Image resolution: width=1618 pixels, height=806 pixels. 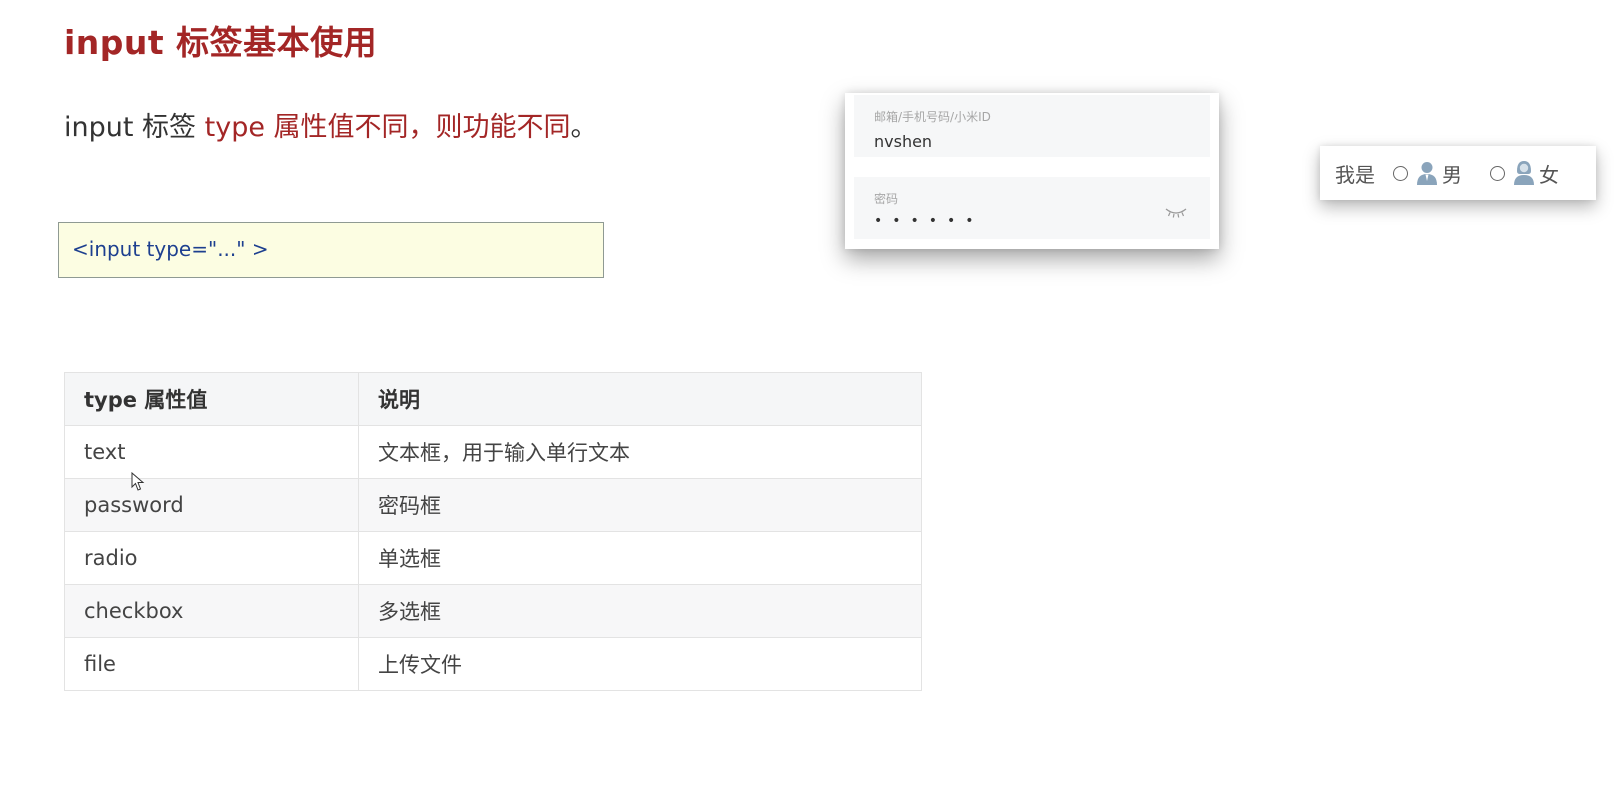 What do you see at coordinates (138, 481) in the screenshot?
I see `mouse-cursor-icon` at bounding box center [138, 481].